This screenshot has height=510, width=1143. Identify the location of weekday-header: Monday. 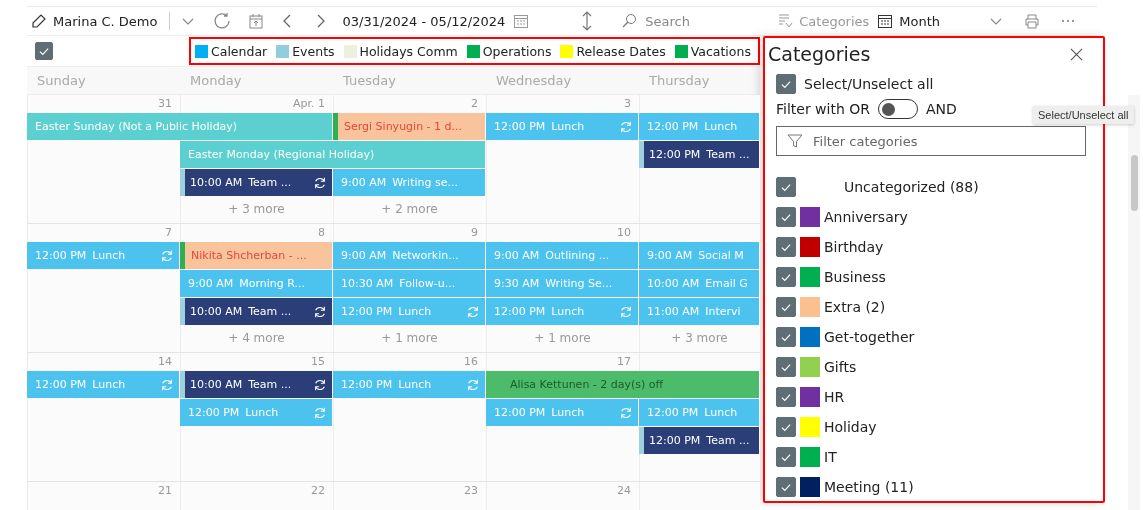
(216, 80).